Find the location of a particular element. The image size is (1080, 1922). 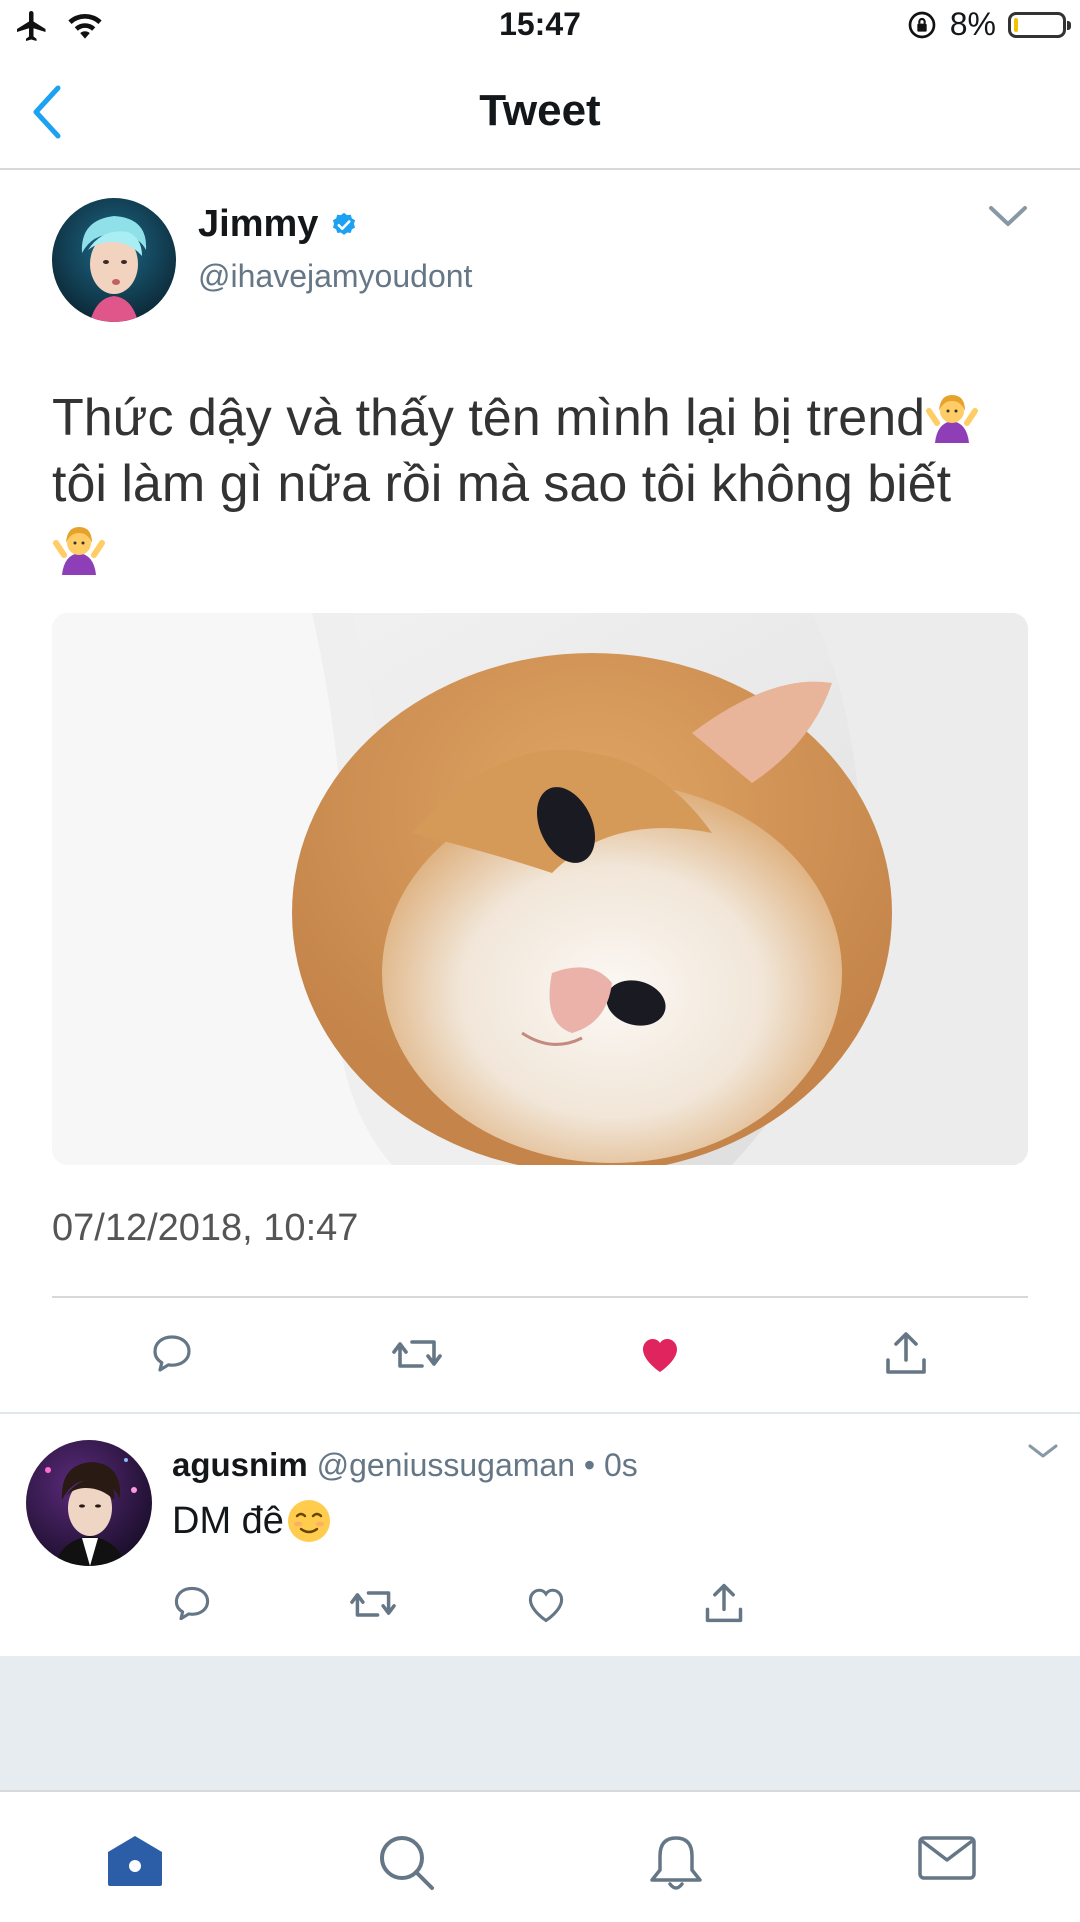

author-name-row: Jimmy is located at coordinates (278, 224).